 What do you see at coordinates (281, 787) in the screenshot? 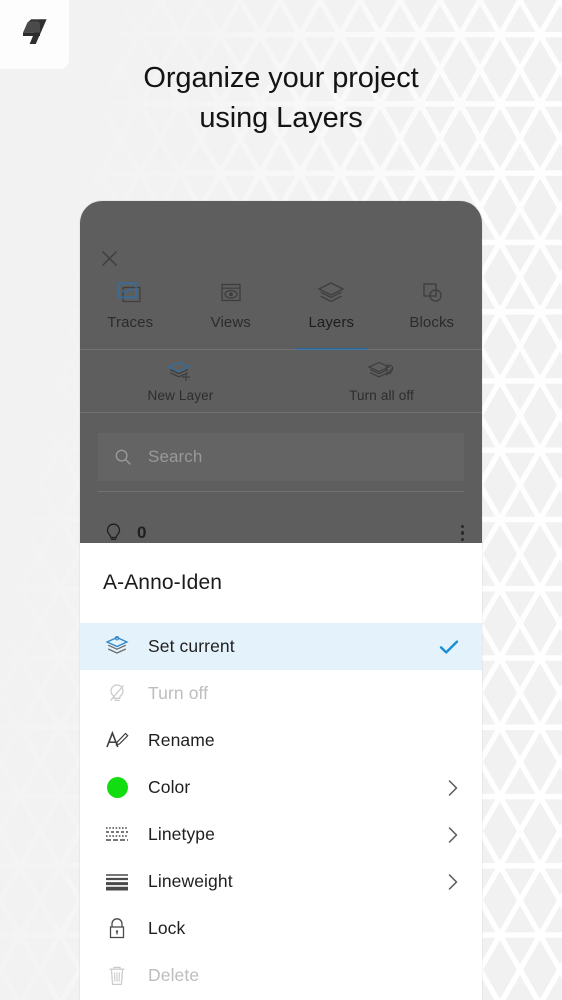
I see `menu-item-color: Color` at bounding box center [281, 787].